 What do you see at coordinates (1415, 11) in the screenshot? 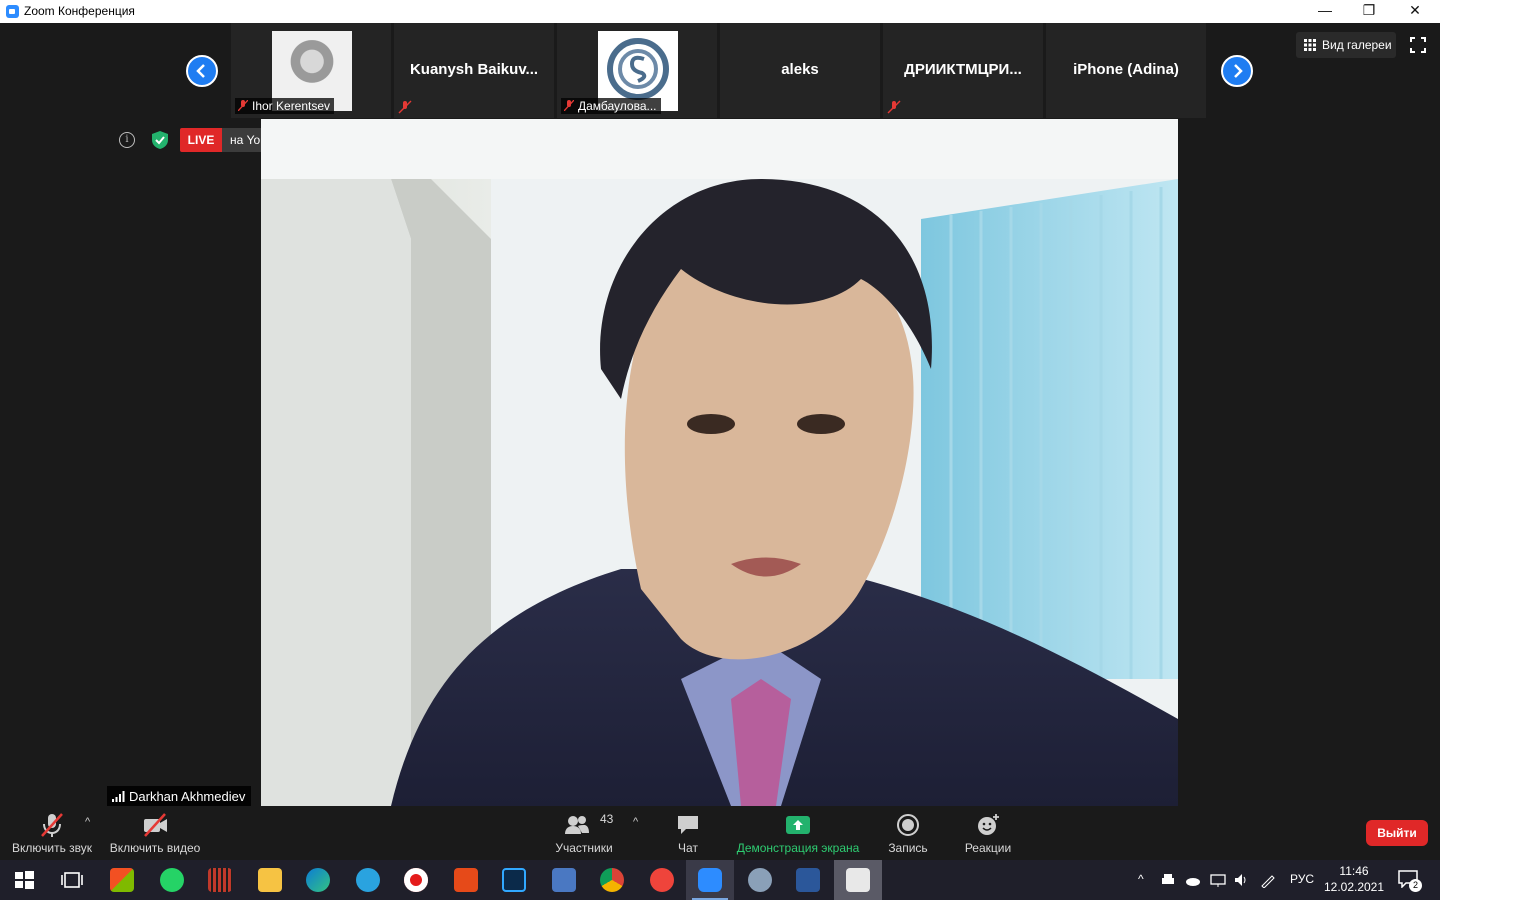
I see `close-button: ✕` at bounding box center [1415, 11].